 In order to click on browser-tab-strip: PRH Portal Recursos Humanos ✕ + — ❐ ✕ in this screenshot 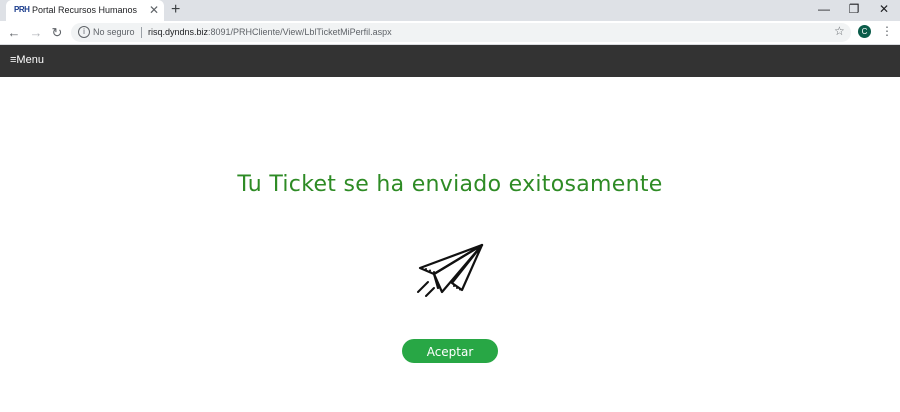, I will do `click(450, 10)`.